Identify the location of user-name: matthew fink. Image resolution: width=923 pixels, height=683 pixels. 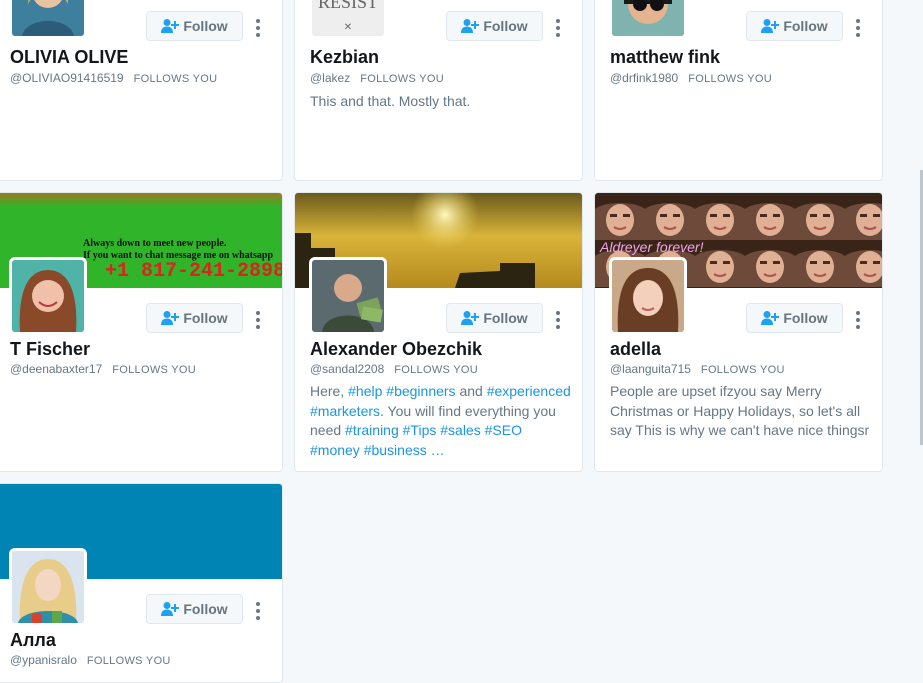
(665, 57).